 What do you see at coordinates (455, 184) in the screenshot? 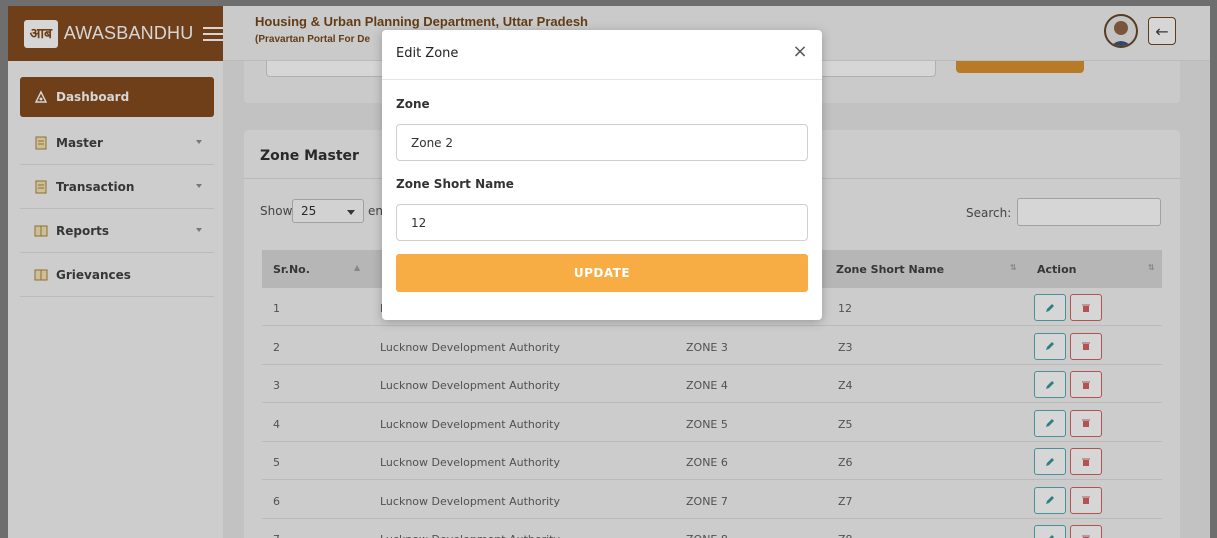
I see `zone-short-name-label: Zone Short Name` at bounding box center [455, 184].